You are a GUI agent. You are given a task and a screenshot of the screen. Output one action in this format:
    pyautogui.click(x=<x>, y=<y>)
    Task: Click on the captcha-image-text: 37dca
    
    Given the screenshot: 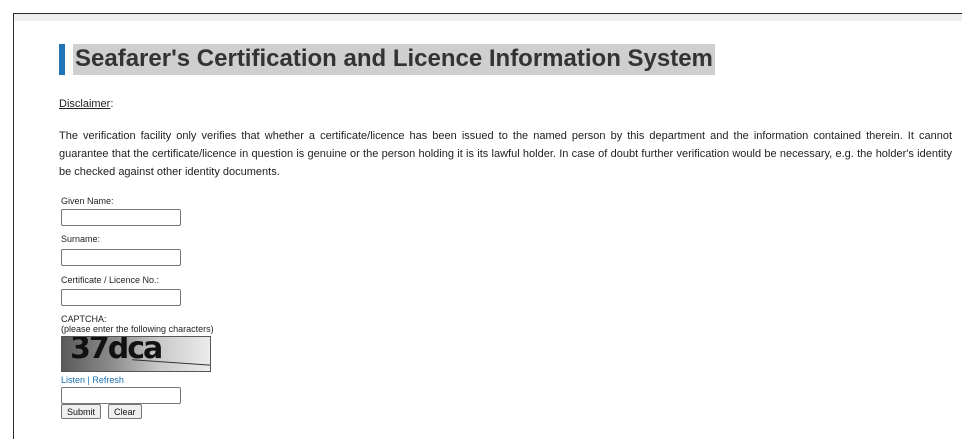 What is the action you would take?
    pyautogui.click(x=116, y=351)
    